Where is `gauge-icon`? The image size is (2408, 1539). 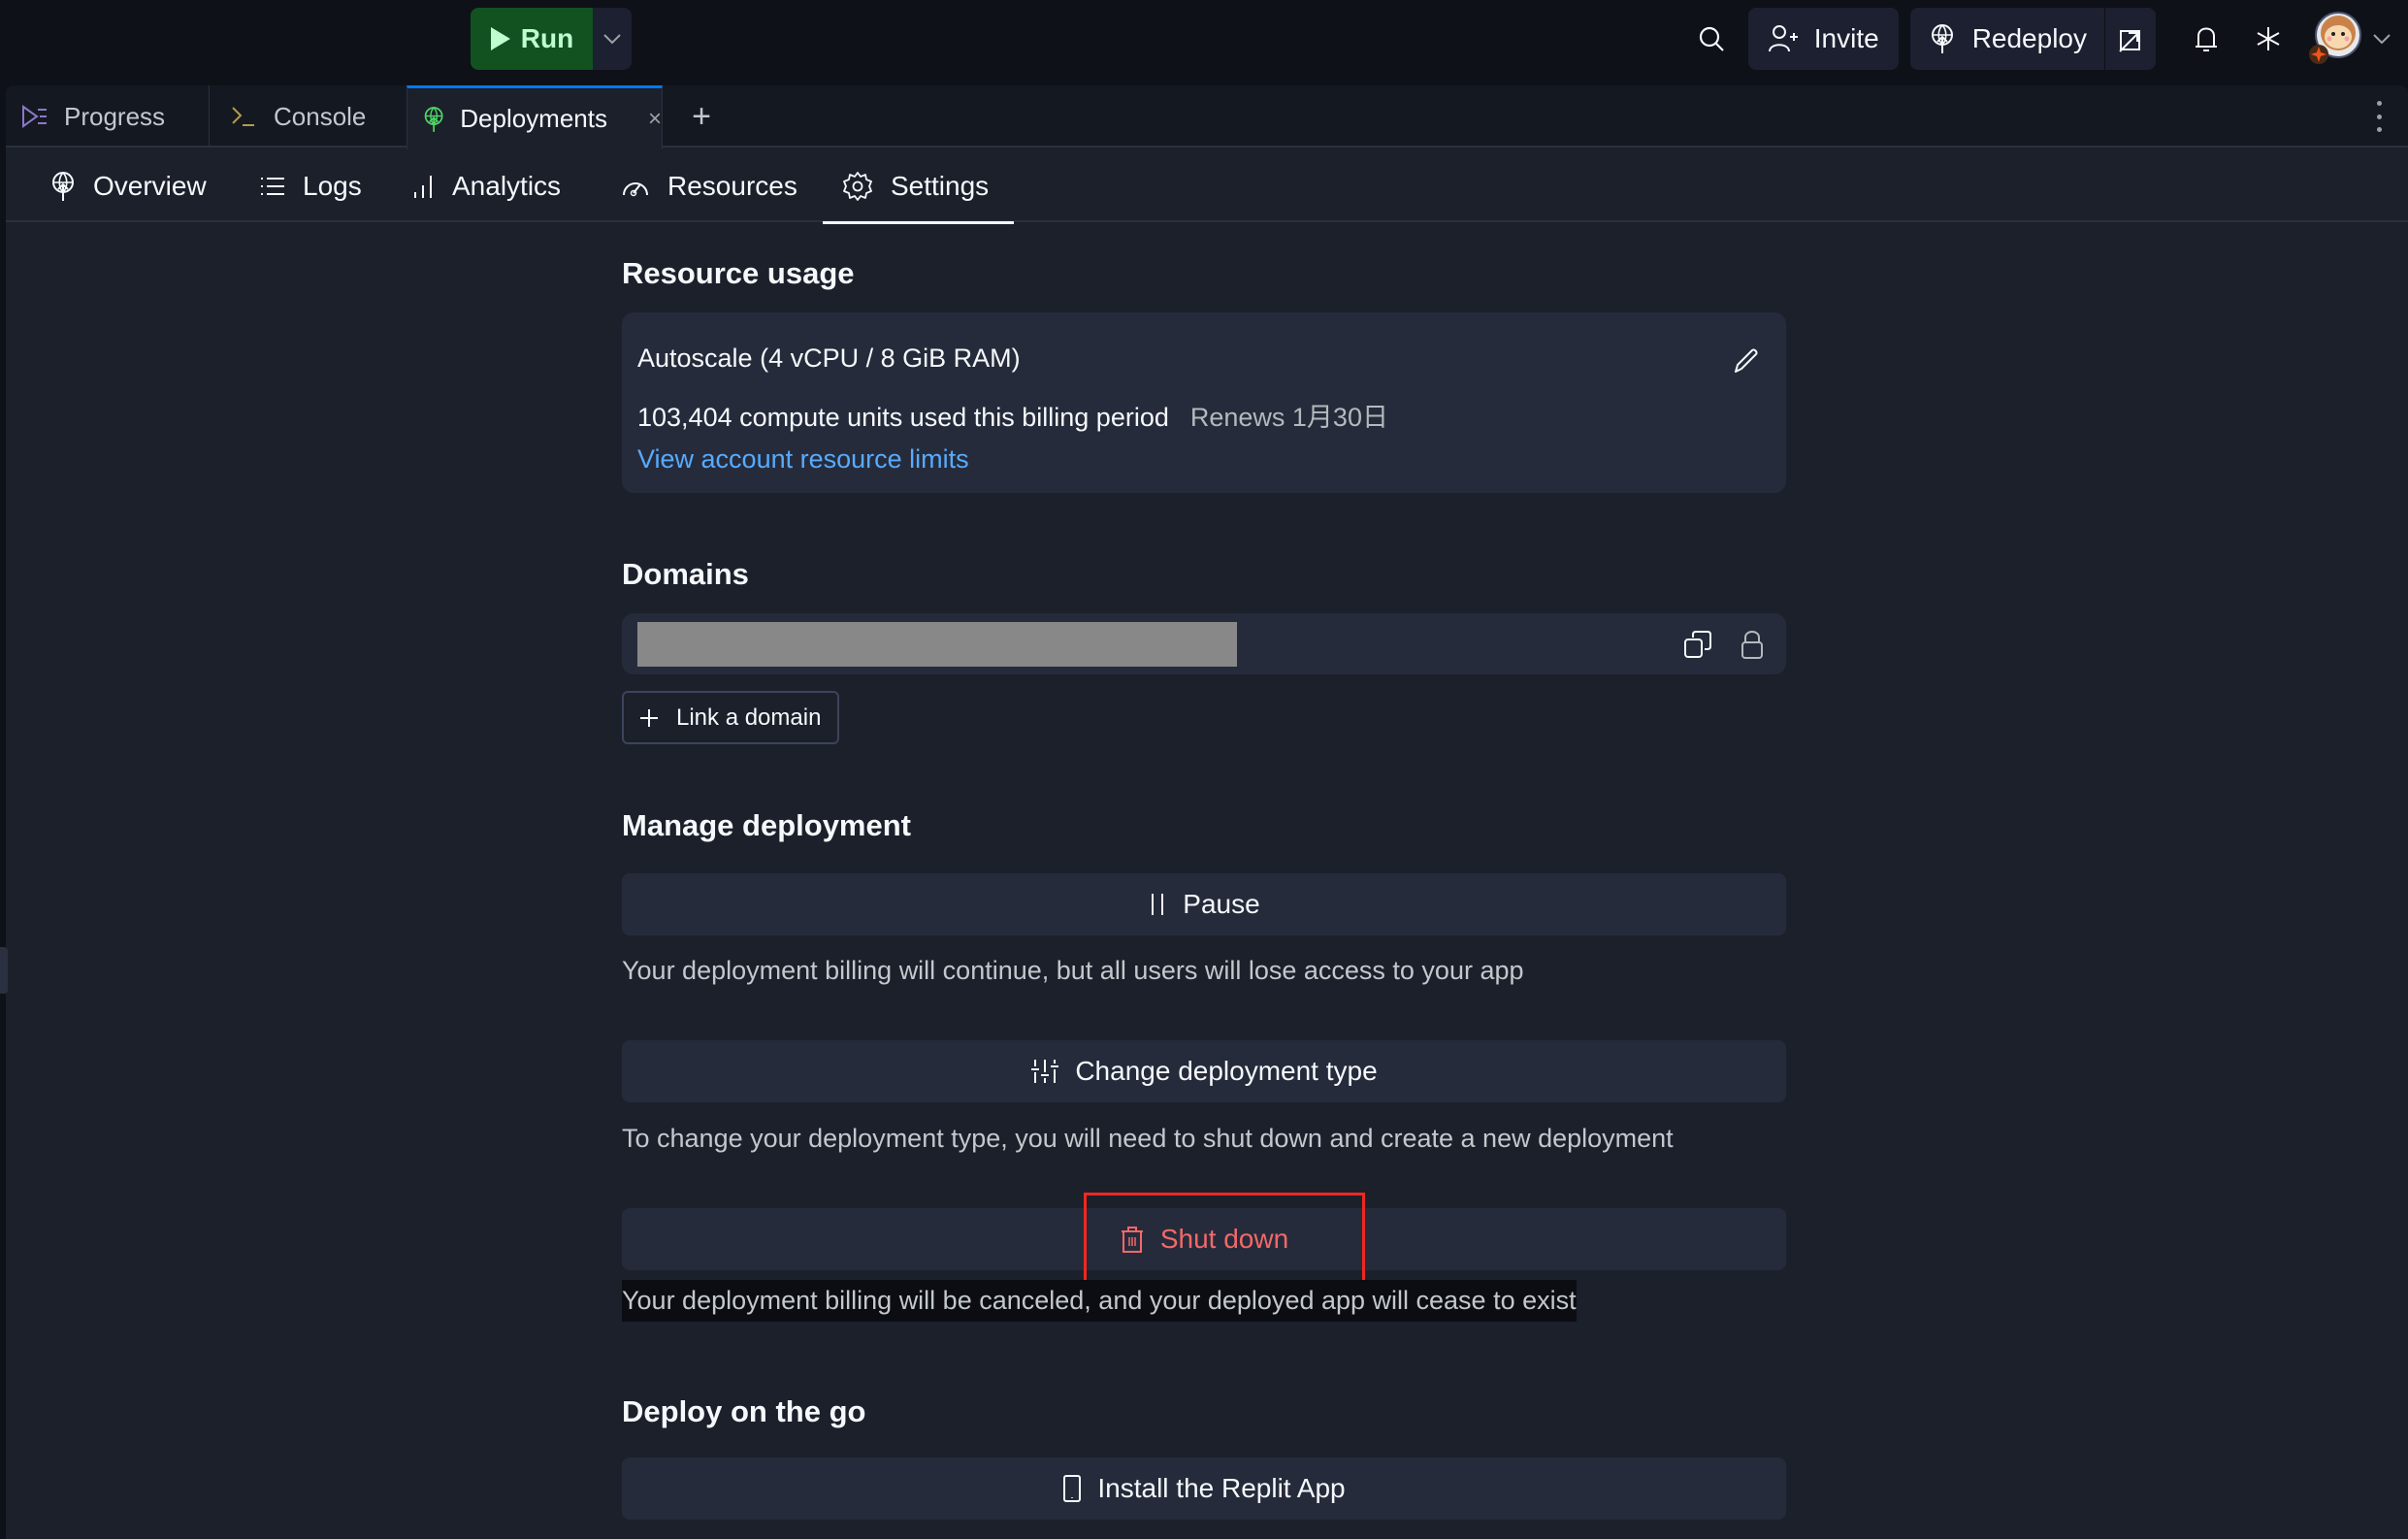 gauge-icon is located at coordinates (635, 188).